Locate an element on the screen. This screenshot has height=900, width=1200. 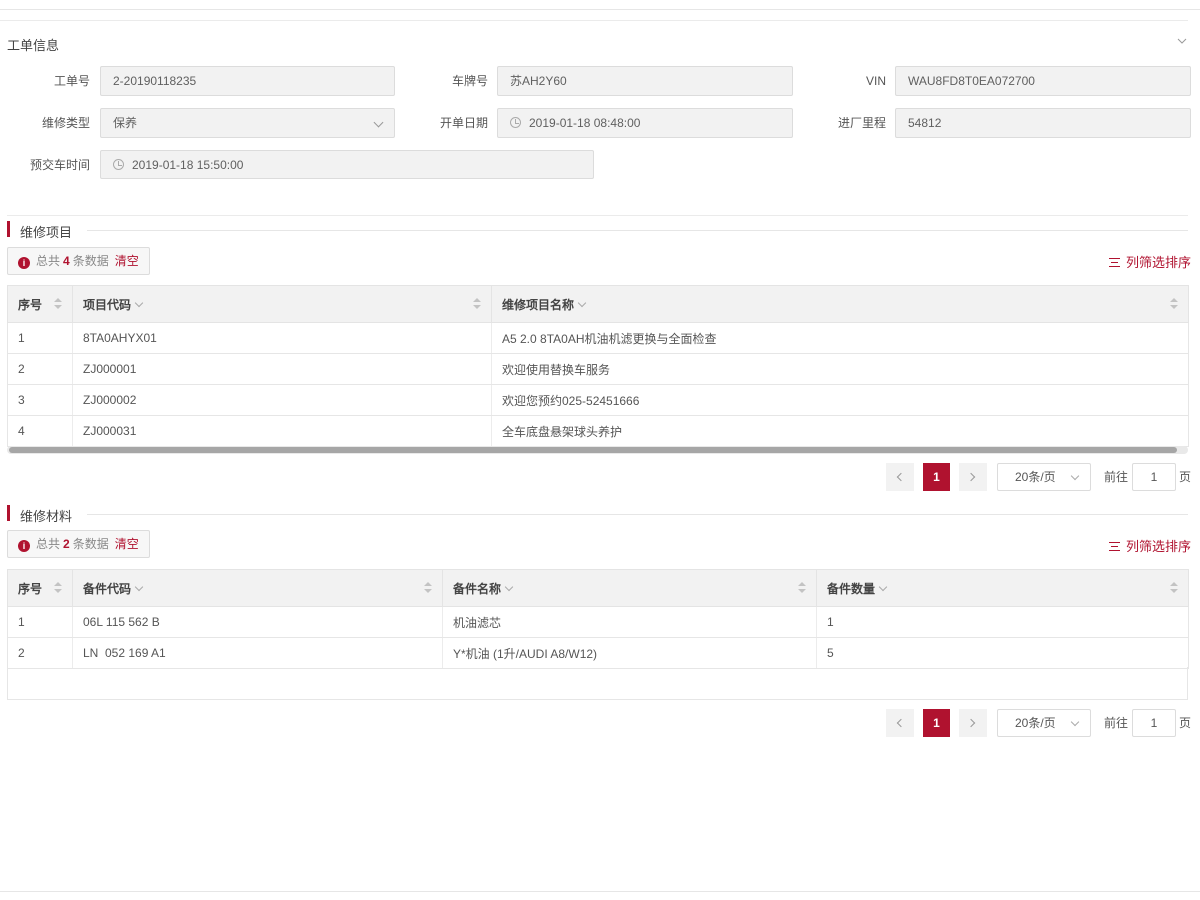
cell-code: 8TA0AHYX01 is located at coordinates (282, 338).